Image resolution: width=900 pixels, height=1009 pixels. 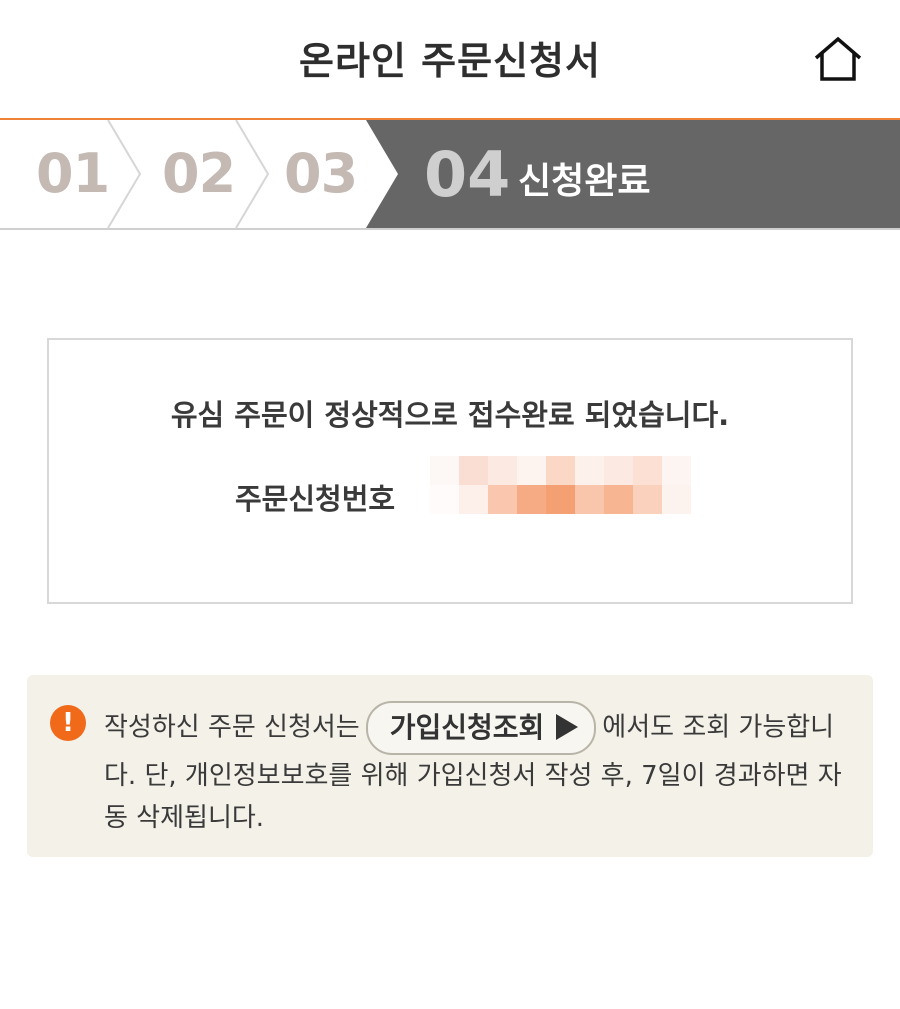 I want to click on step-3: 03, so click(x=321, y=173).